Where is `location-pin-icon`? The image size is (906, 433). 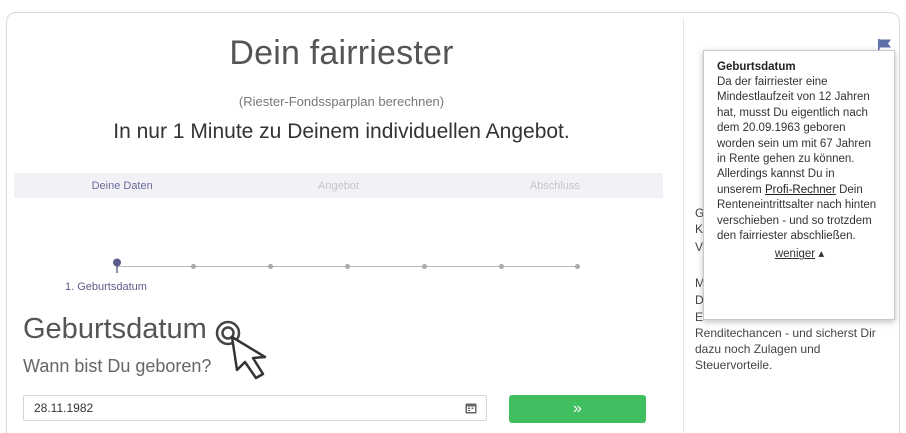 location-pin-icon is located at coordinates (117, 266).